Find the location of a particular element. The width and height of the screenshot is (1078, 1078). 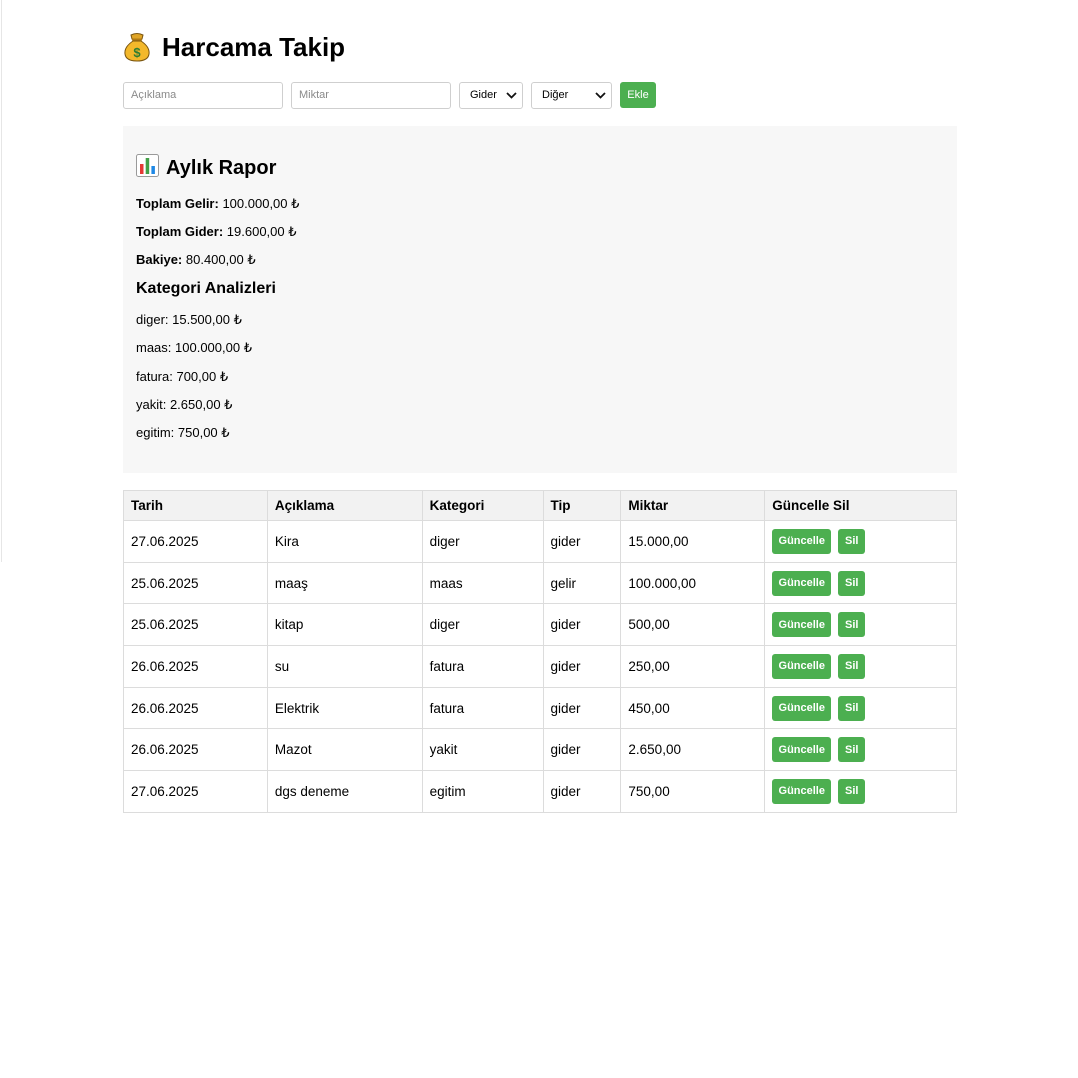

entry-form: Gider Diğer Ekle is located at coordinates (540, 95).